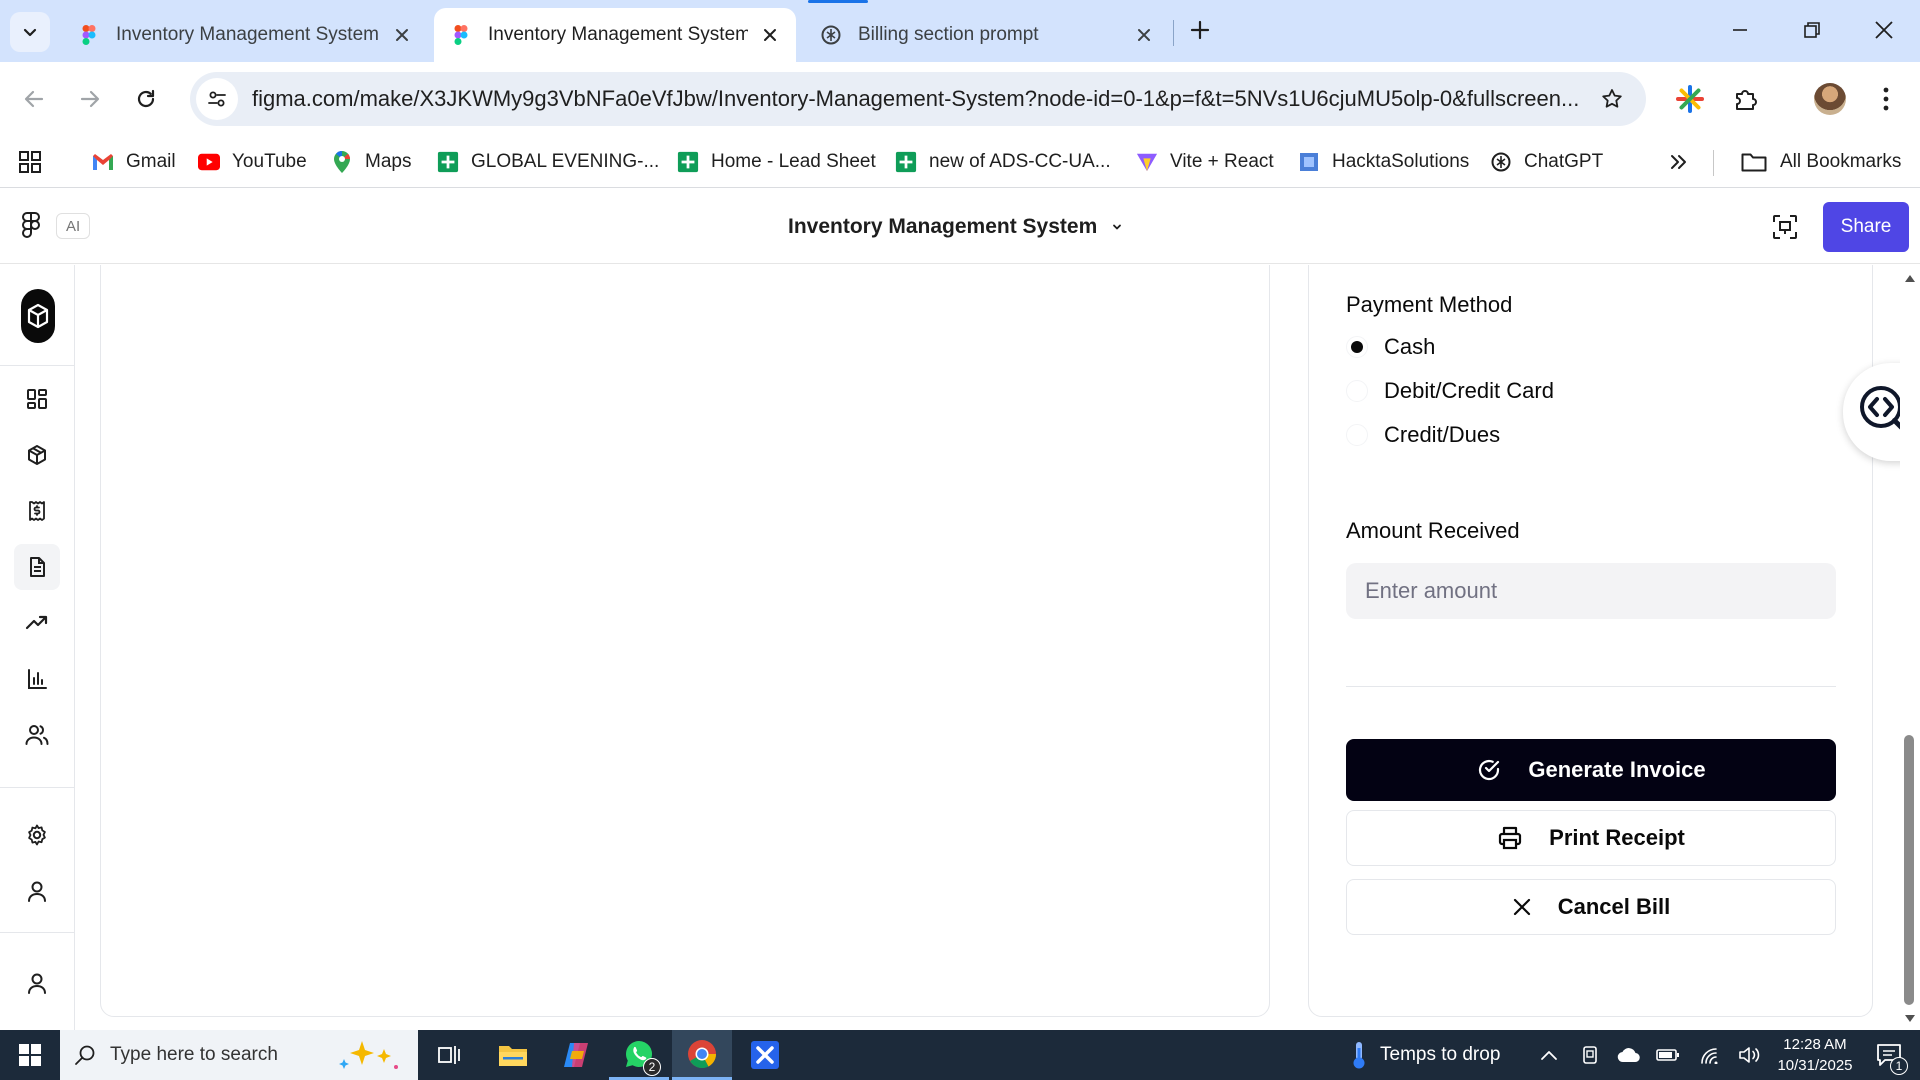 This screenshot has width=1920, height=1080. What do you see at coordinates (252, 162) in the screenshot?
I see `bookmark-youtube: YouTube` at bounding box center [252, 162].